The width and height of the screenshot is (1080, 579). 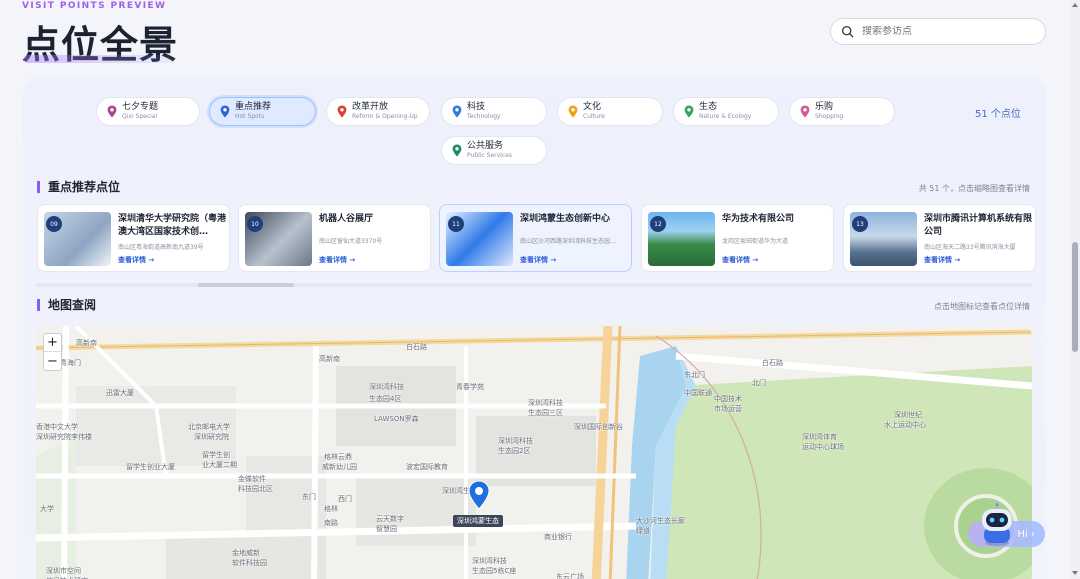 What do you see at coordinates (698, 393) in the screenshot?
I see `map-place-label: 中国联通` at bounding box center [698, 393].